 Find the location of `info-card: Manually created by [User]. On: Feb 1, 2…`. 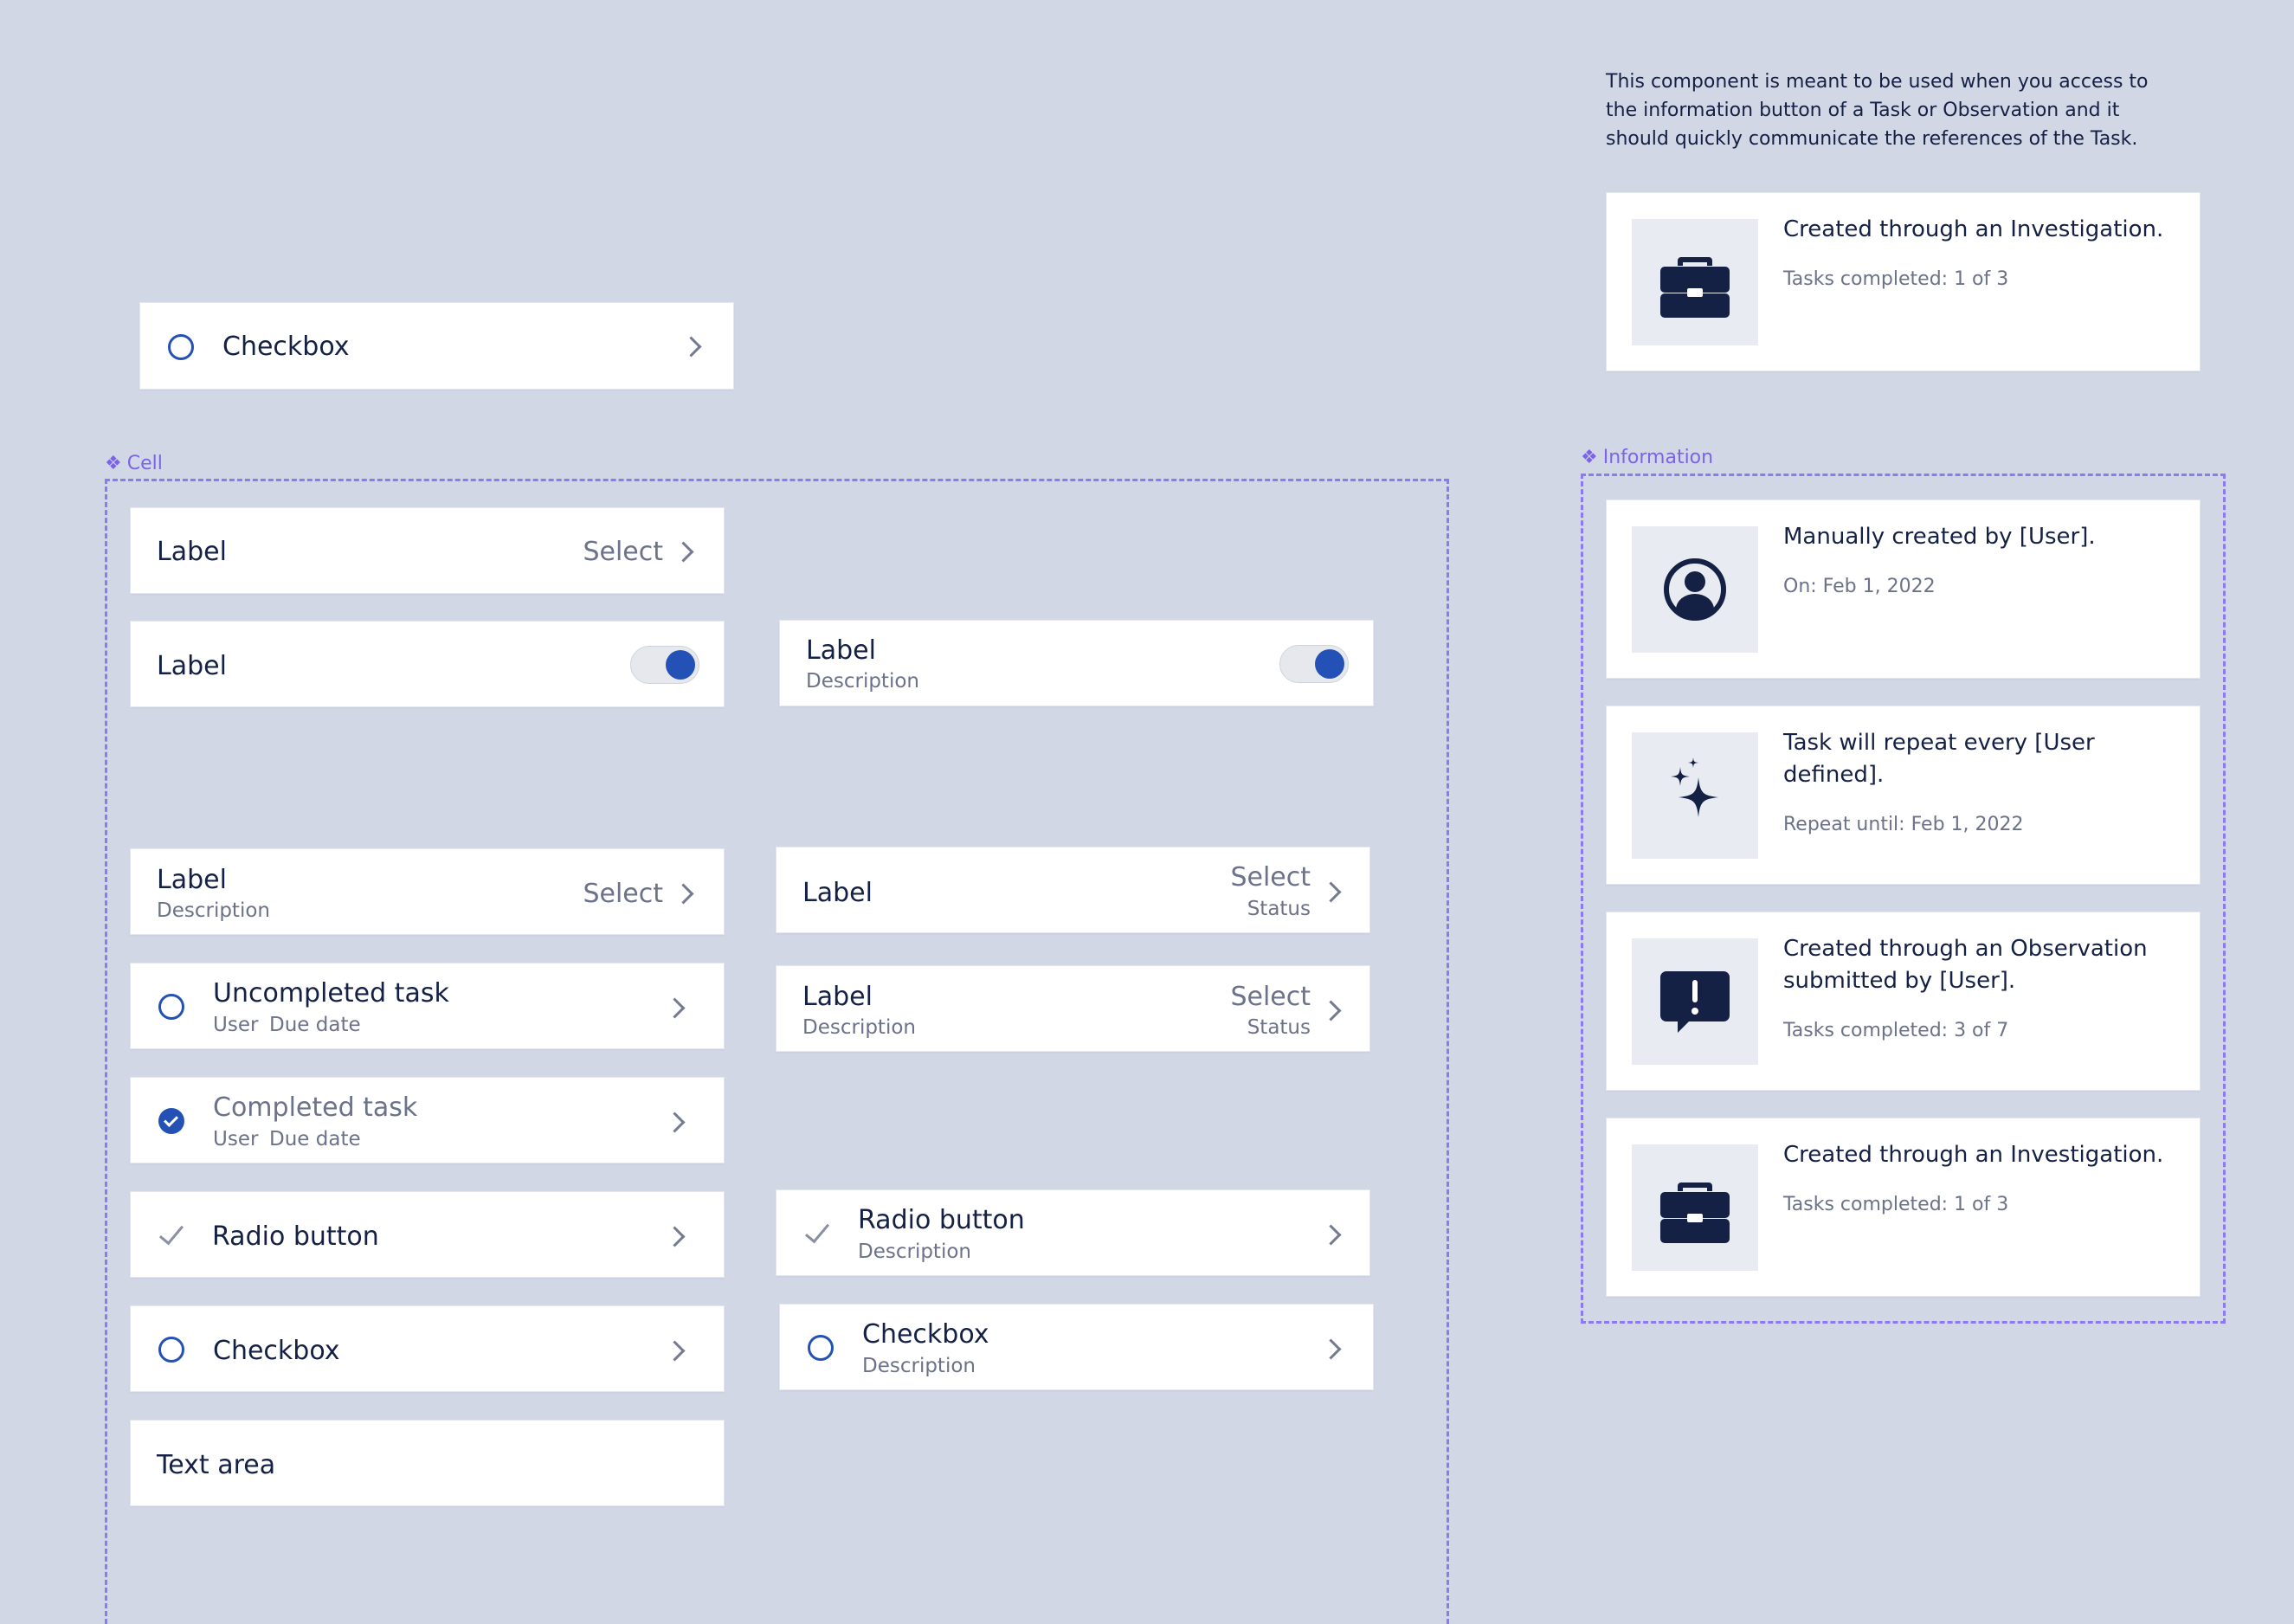

info-card: Manually created by [User]. On: Feb 1, 2… is located at coordinates (1903, 589).